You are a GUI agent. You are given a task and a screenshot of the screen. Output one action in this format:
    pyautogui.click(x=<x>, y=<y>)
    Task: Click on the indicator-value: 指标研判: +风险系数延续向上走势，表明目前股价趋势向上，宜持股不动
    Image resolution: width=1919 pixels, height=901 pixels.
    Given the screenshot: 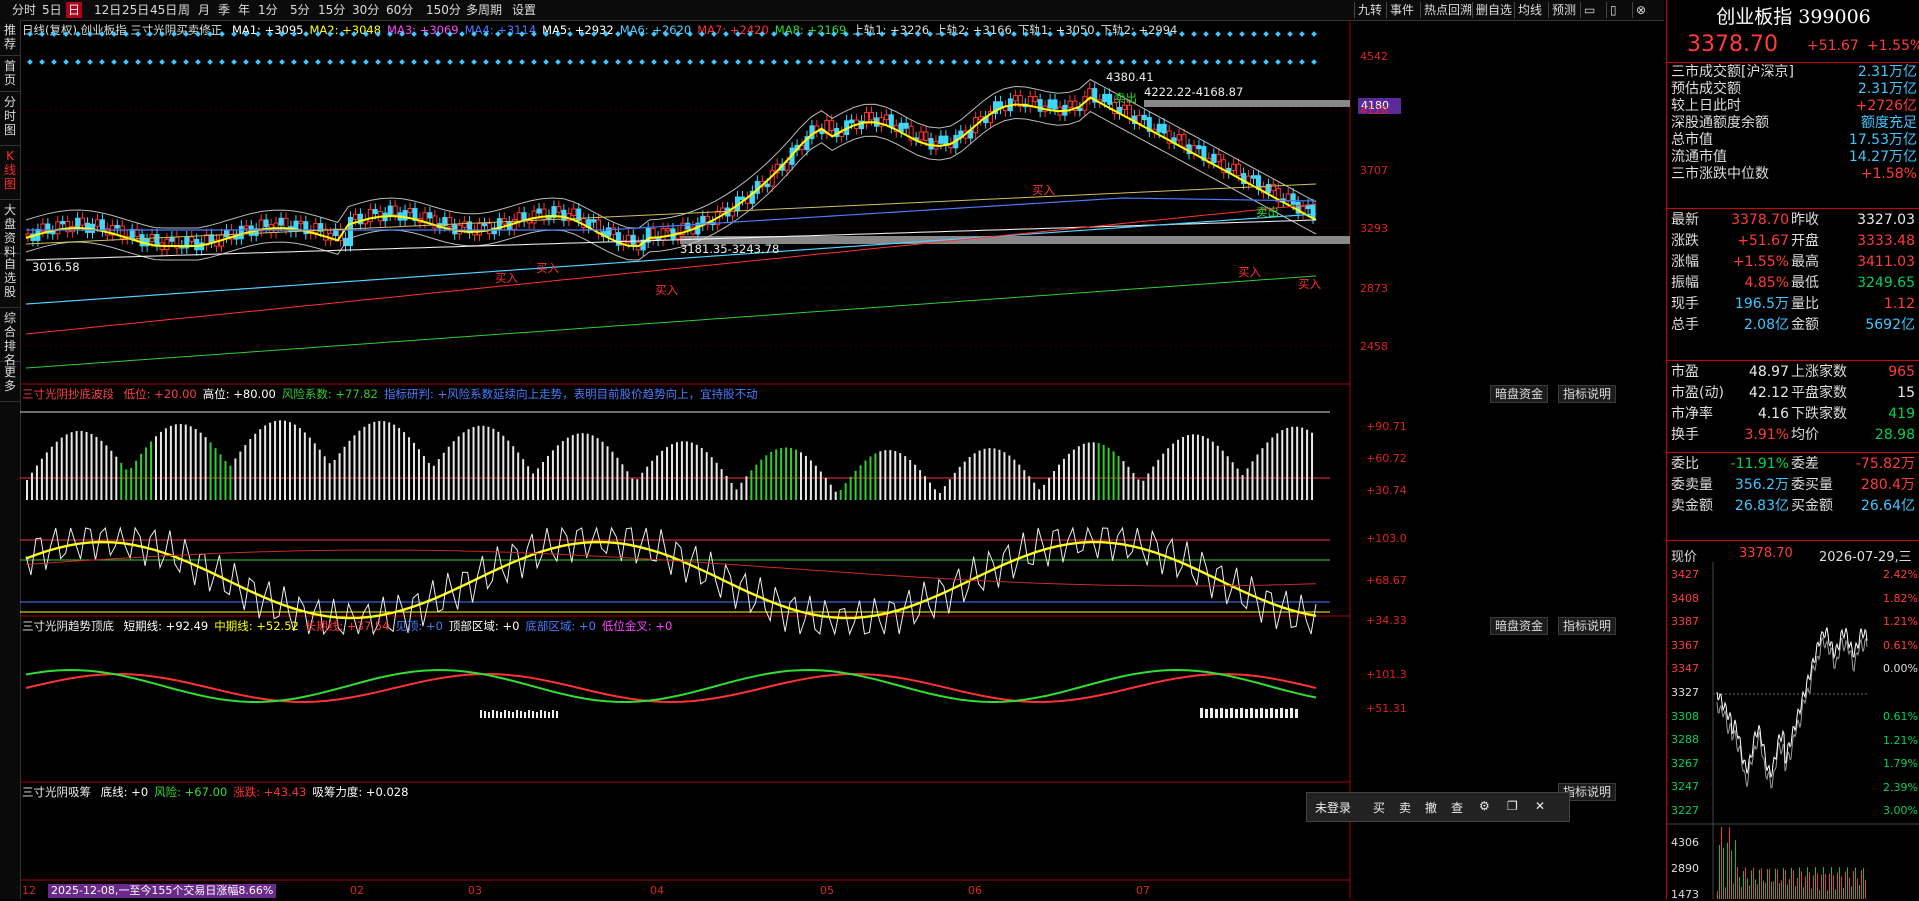 What is the action you would take?
    pyautogui.click(x=570, y=394)
    